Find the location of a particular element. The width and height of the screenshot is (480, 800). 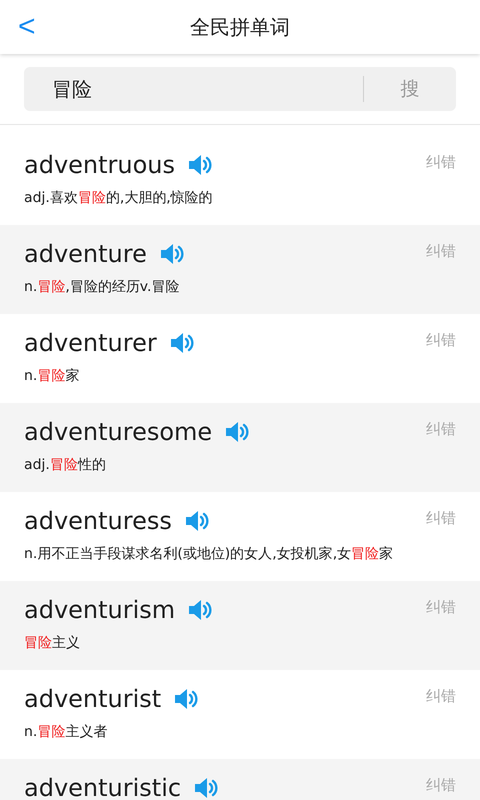

word: adventuristic is located at coordinates (103, 787).